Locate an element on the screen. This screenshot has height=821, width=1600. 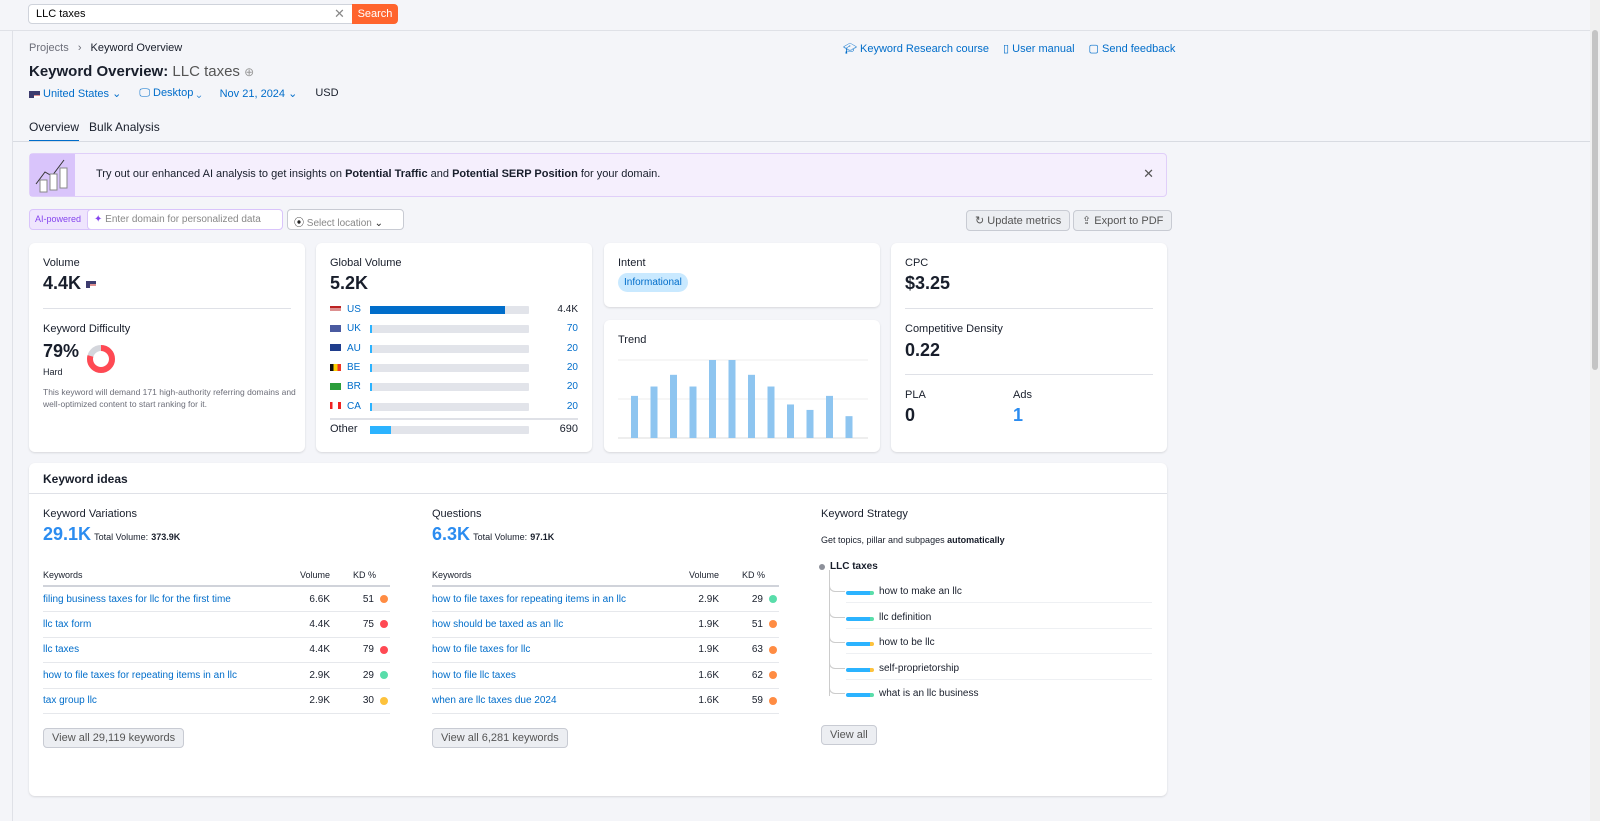
table-row: how to file taxes for llc 1.9K 63 is located at coordinates (605, 650).